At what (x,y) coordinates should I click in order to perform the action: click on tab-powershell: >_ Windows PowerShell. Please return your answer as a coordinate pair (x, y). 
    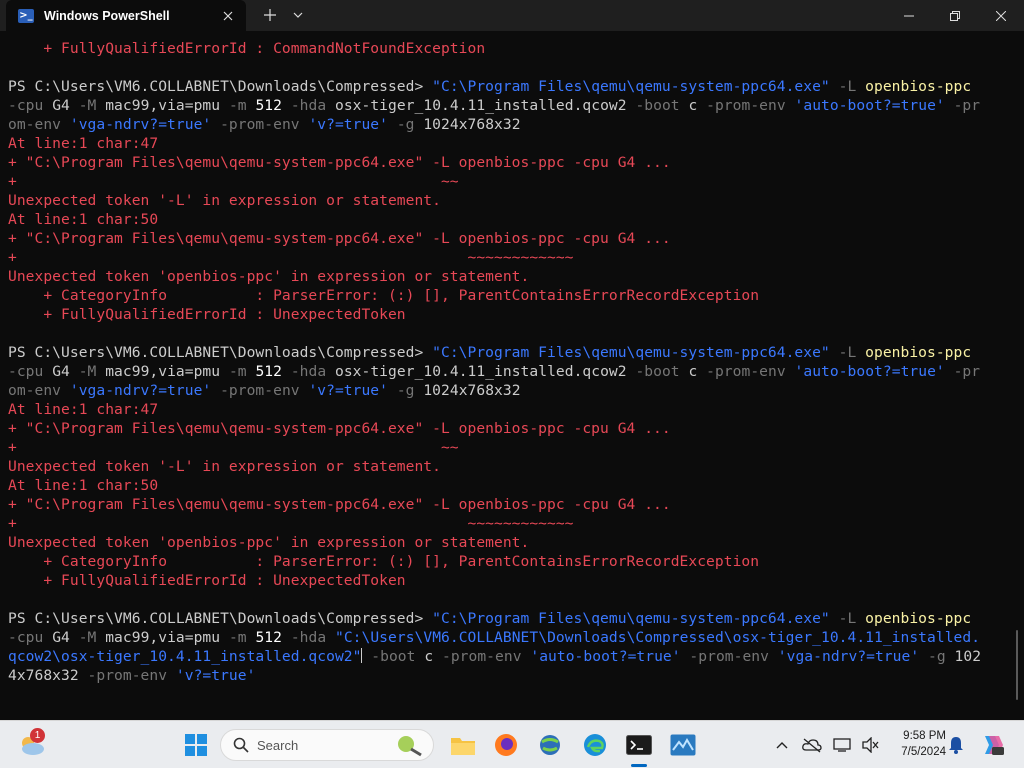
    Looking at the image, I should click on (126, 15).